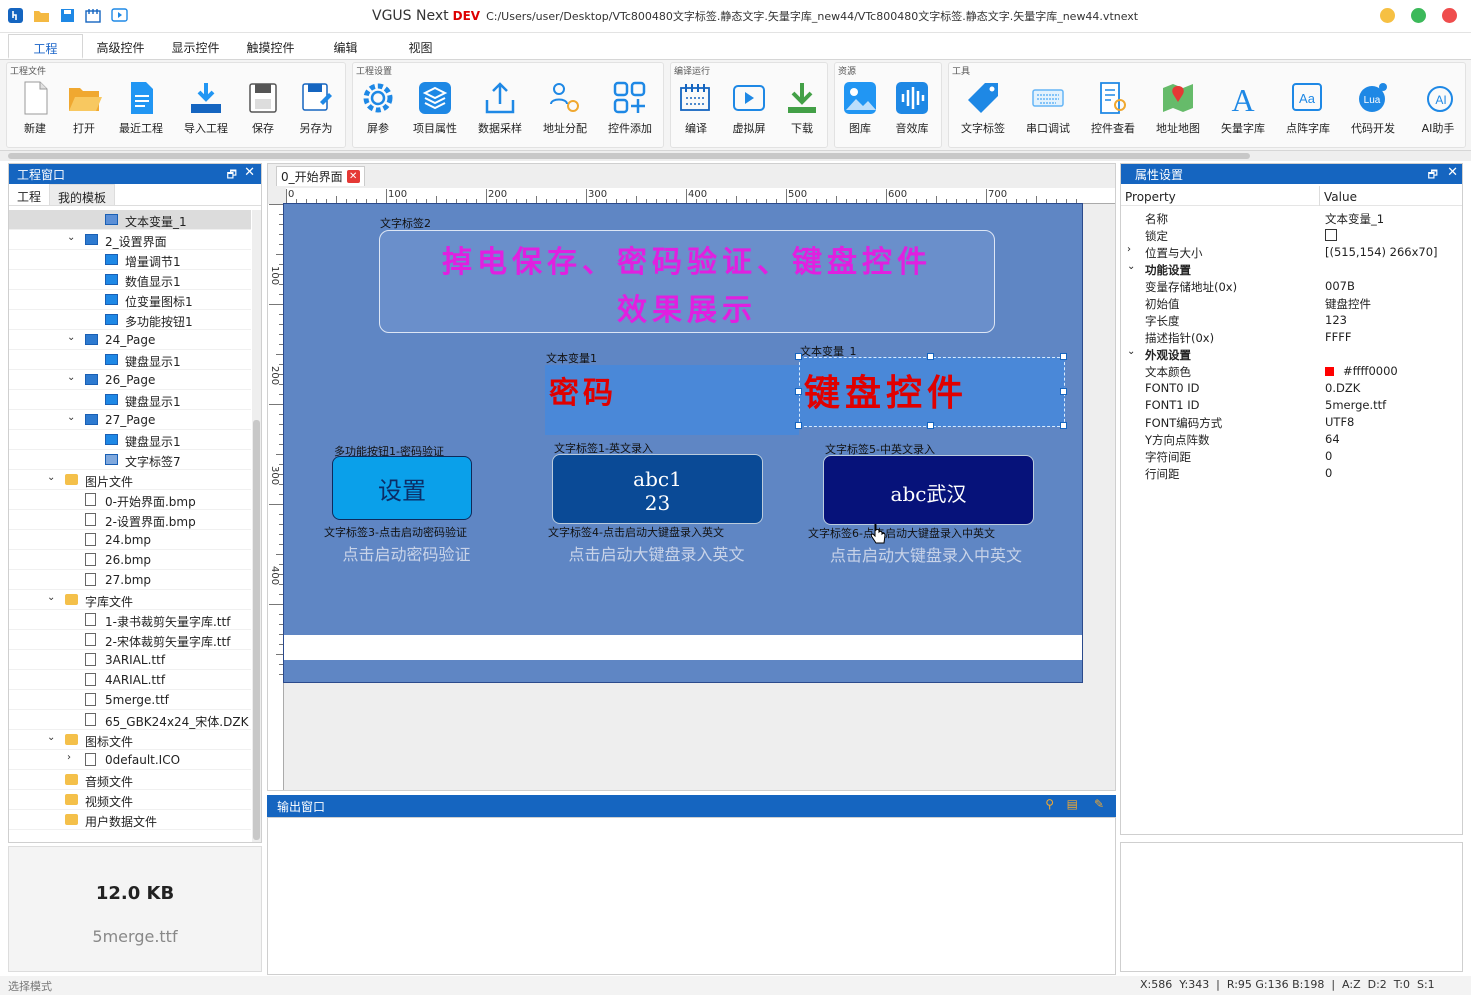 This screenshot has height=995, width=1471. I want to click on save-button: 保存, so click(263, 110).